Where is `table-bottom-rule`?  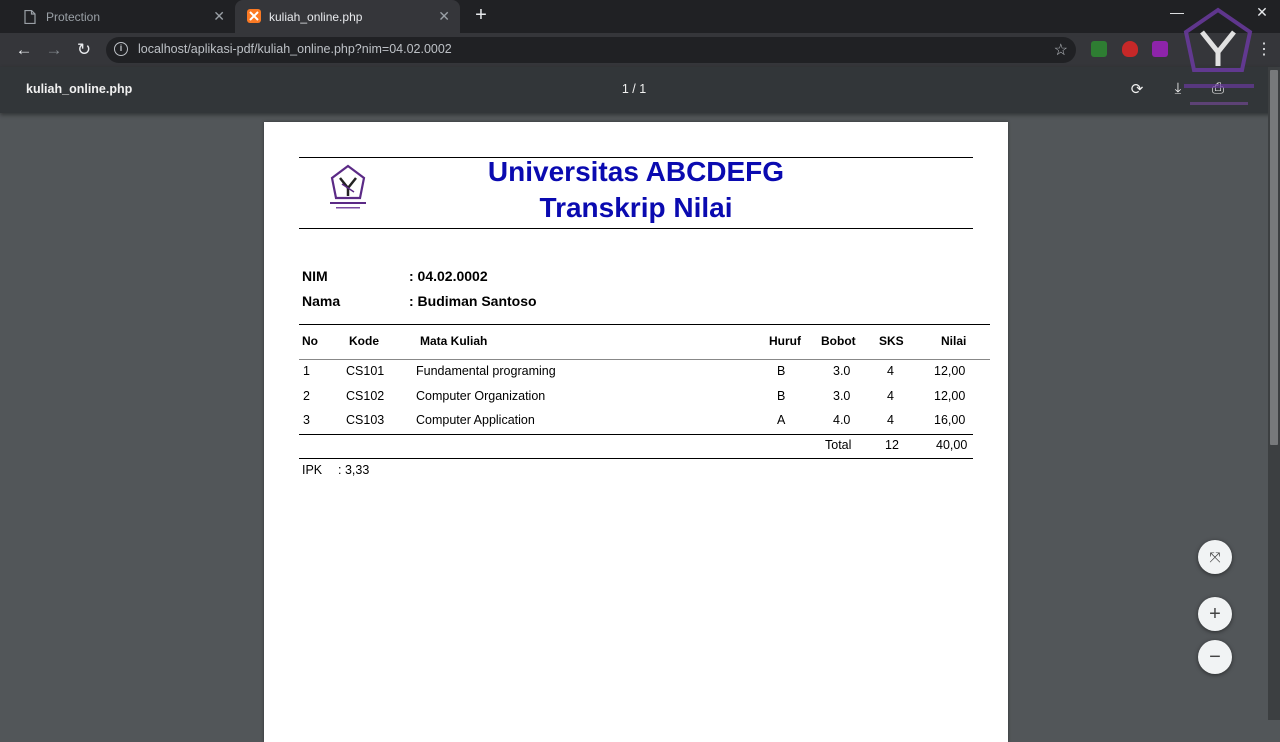
table-bottom-rule is located at coordinates (636, 458).